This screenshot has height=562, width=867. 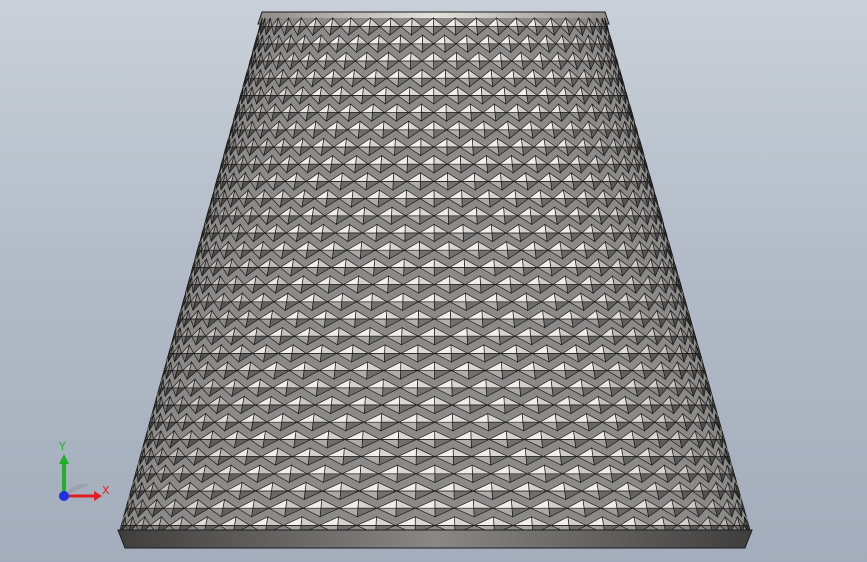 What do you see at coordinates (62, 446) in the screenshot?
I see `axis-y-label: Y` at bounding box center [62, 446].